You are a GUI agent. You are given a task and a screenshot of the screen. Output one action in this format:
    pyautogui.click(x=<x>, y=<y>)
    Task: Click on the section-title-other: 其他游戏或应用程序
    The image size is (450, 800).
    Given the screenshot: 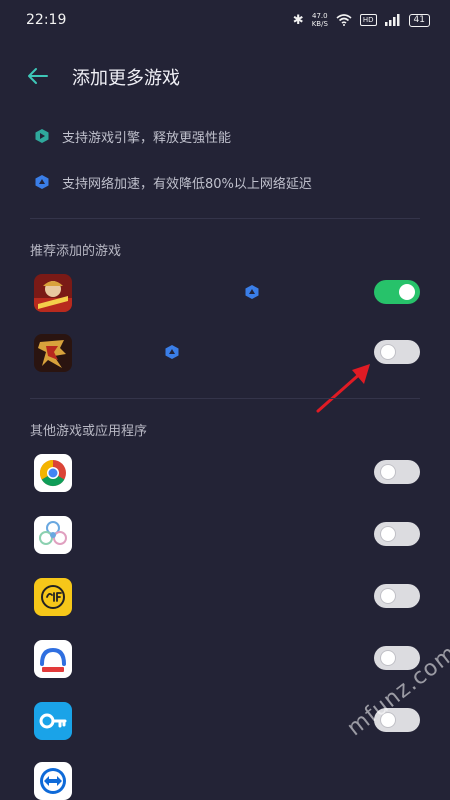 What is the action you would take?
    pyautogui.click(x=89, y=431)
    